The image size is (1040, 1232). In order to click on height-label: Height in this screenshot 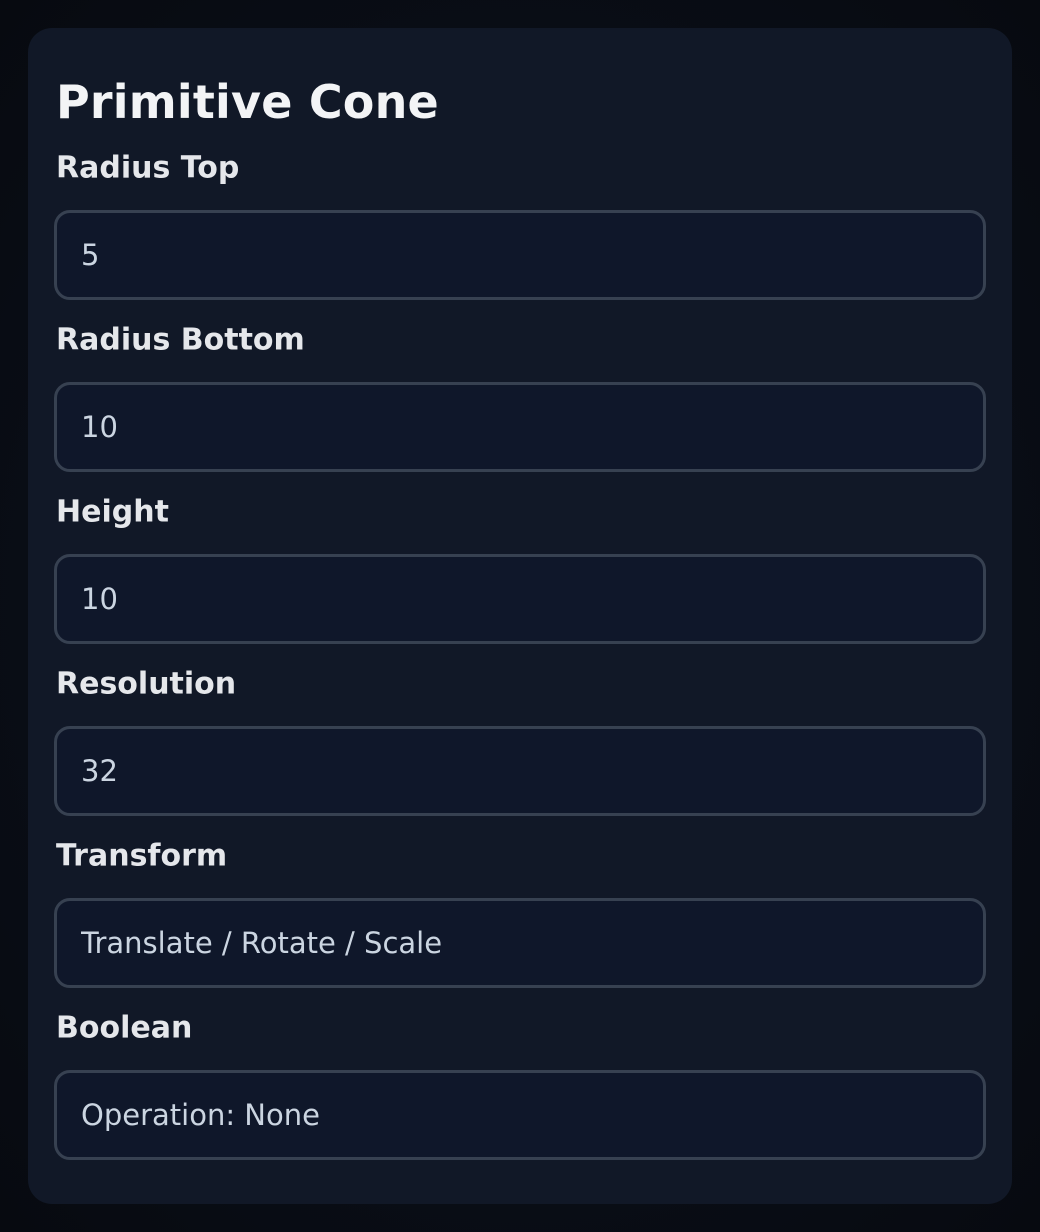, I will do `click(112, 512)`.